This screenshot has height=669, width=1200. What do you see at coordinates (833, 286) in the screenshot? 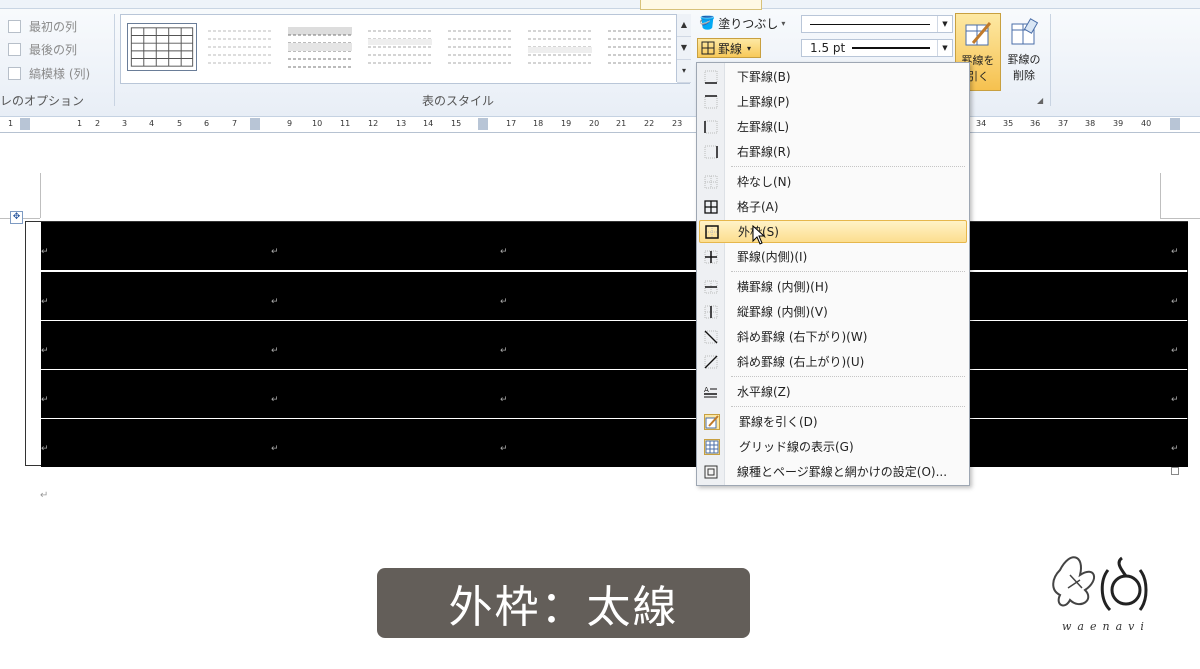
I see `menu-item-inside-horizontal-border: 横罫線 (内側)(H)` at bounding box center [833, 286].